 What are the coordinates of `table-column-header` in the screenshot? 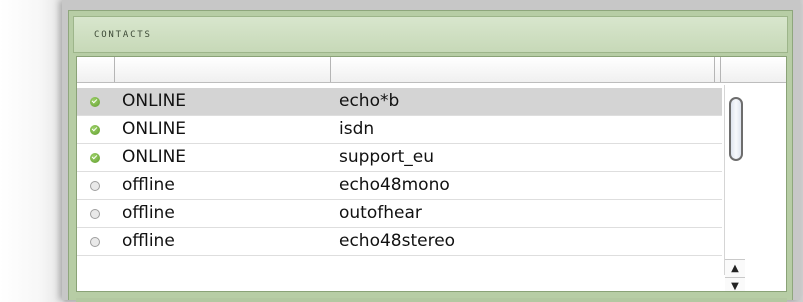 It's located at (431, 70).